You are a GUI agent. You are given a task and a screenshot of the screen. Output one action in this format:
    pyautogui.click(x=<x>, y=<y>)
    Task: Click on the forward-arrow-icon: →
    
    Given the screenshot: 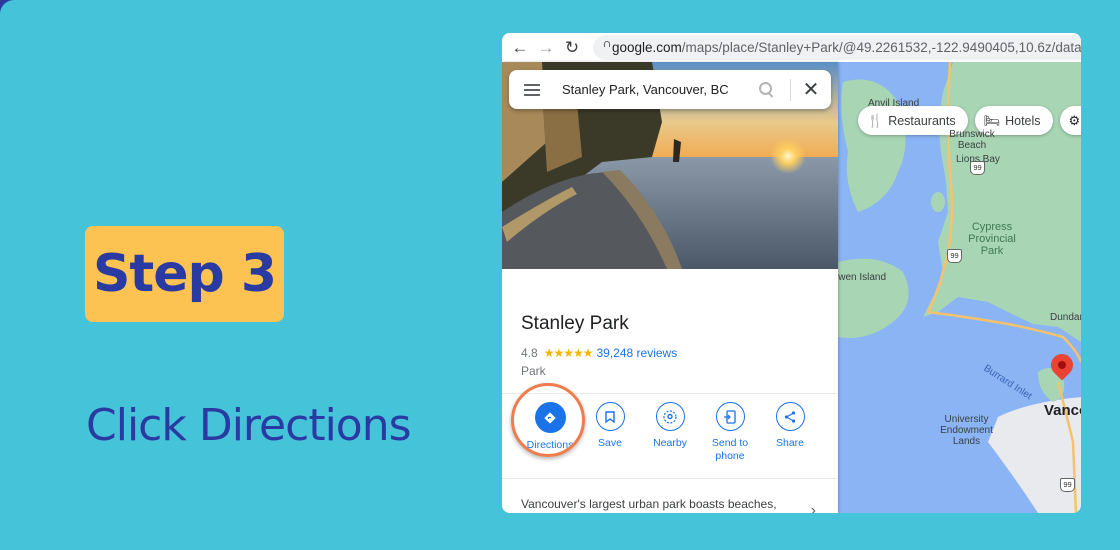 What is the action you would take?
    pyautogui.click(x=546, y=47)
    